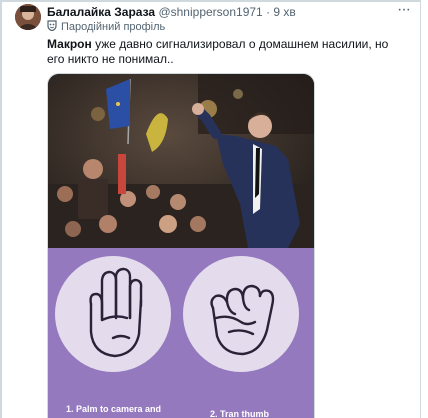 This screenshot has height=418, width=428. What do you see at coordinates (116, 312) in the screenshot?
I see `open-palm-icon` at bounding box center [116, 312].